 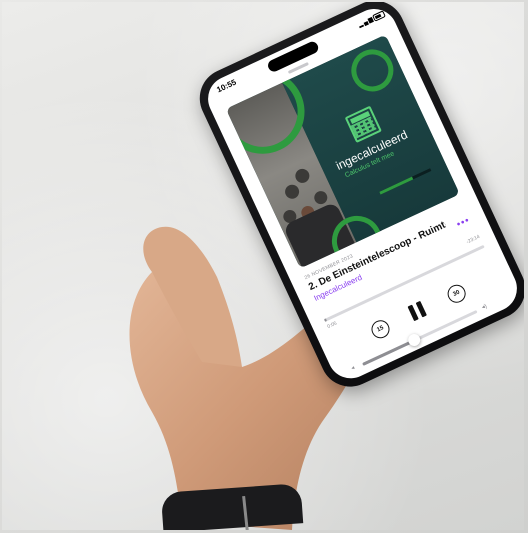 I want to click on skip-back-seconds: 15, so click(x=380, y=329).